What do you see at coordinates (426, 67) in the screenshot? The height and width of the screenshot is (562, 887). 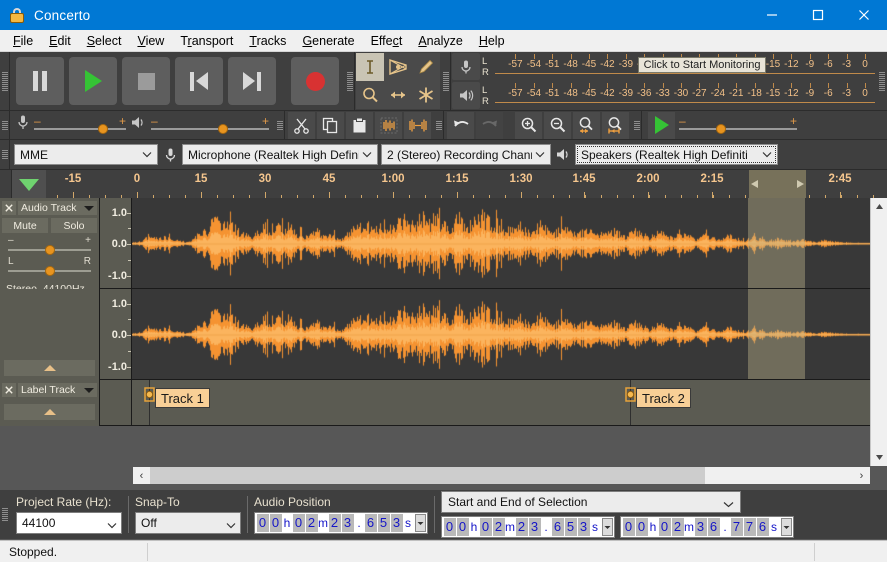 I see `draw-tool` at bounding box center [426, 67].